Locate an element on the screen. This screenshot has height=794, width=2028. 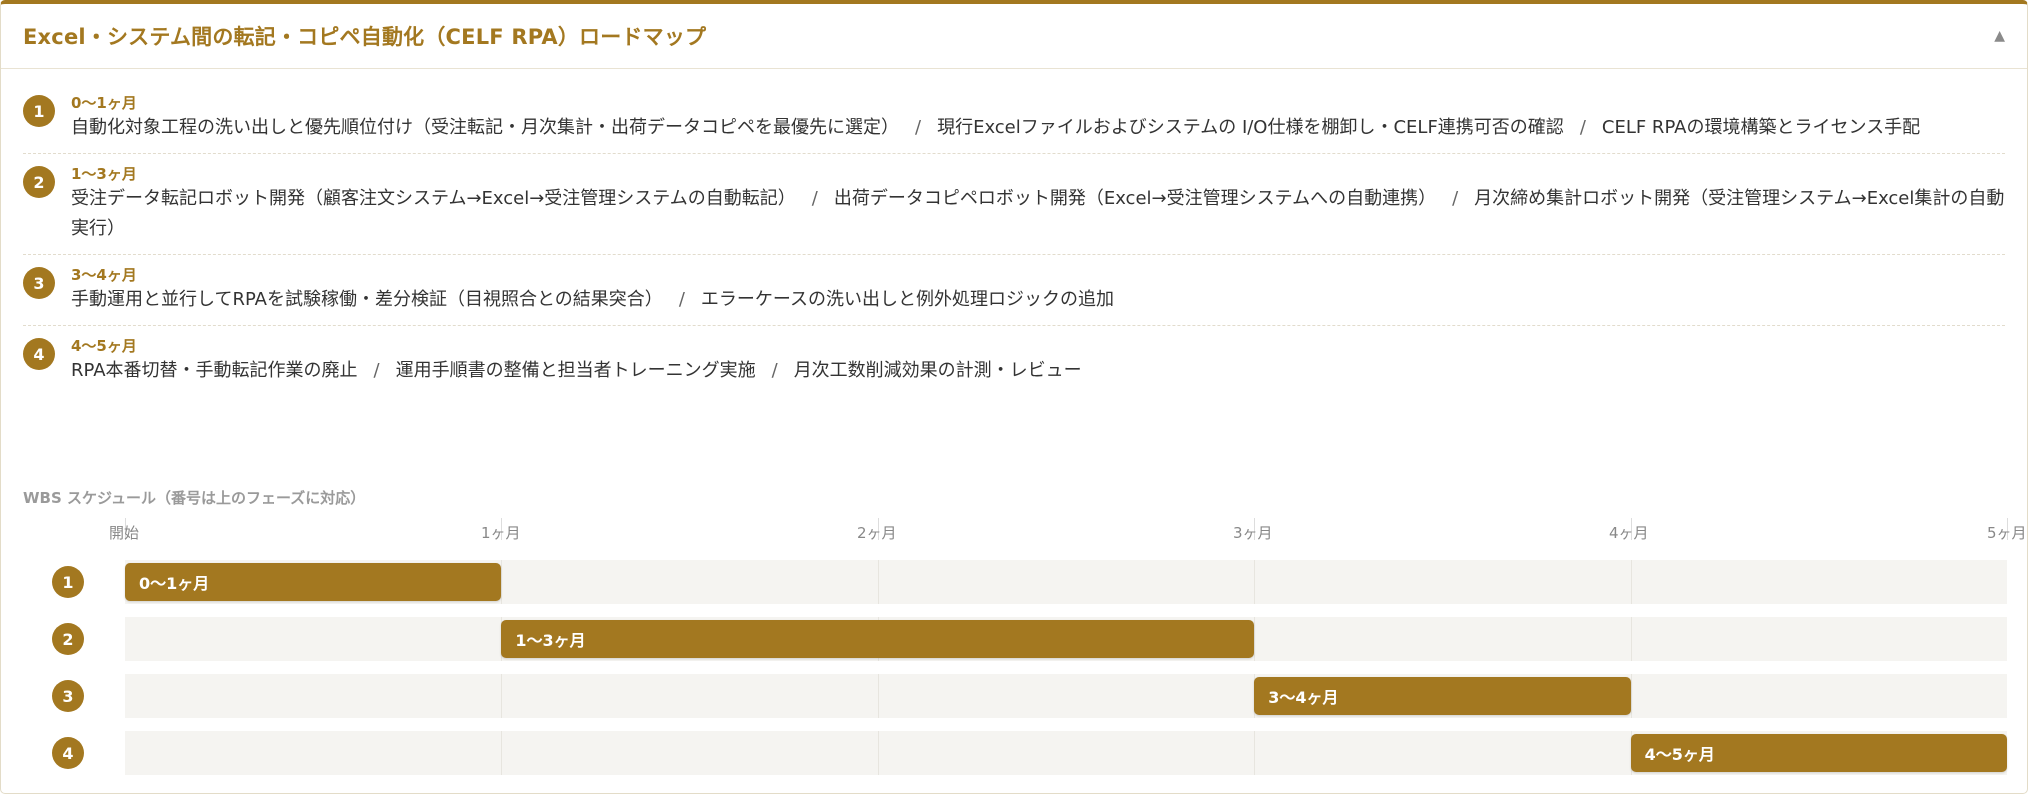
triangle-up-icon: ▲ is located at coordinates (1999, 36).